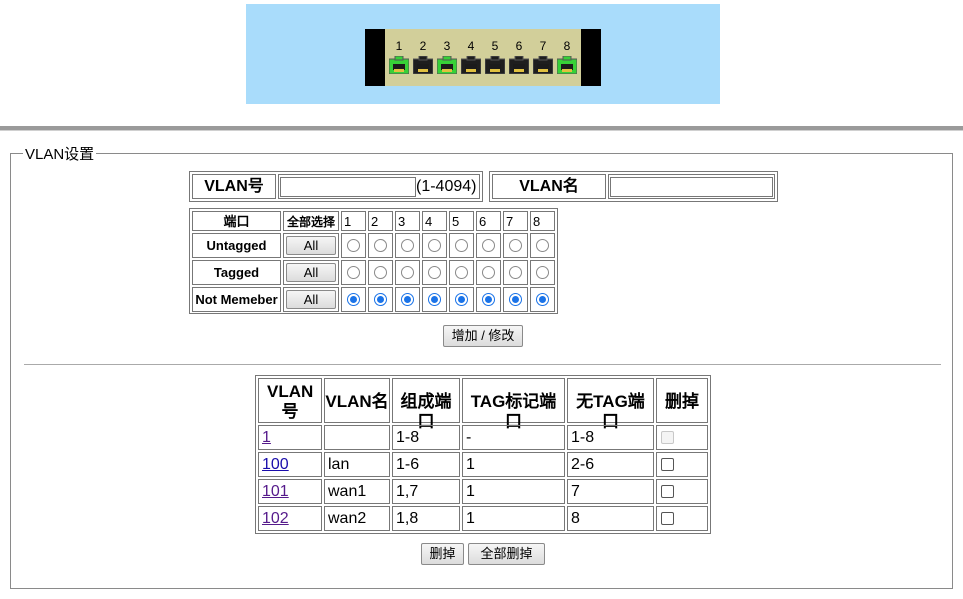 The image size is (963, 599). I want to click on col-tagged-header: TAG标记端口, so click(513, 404).